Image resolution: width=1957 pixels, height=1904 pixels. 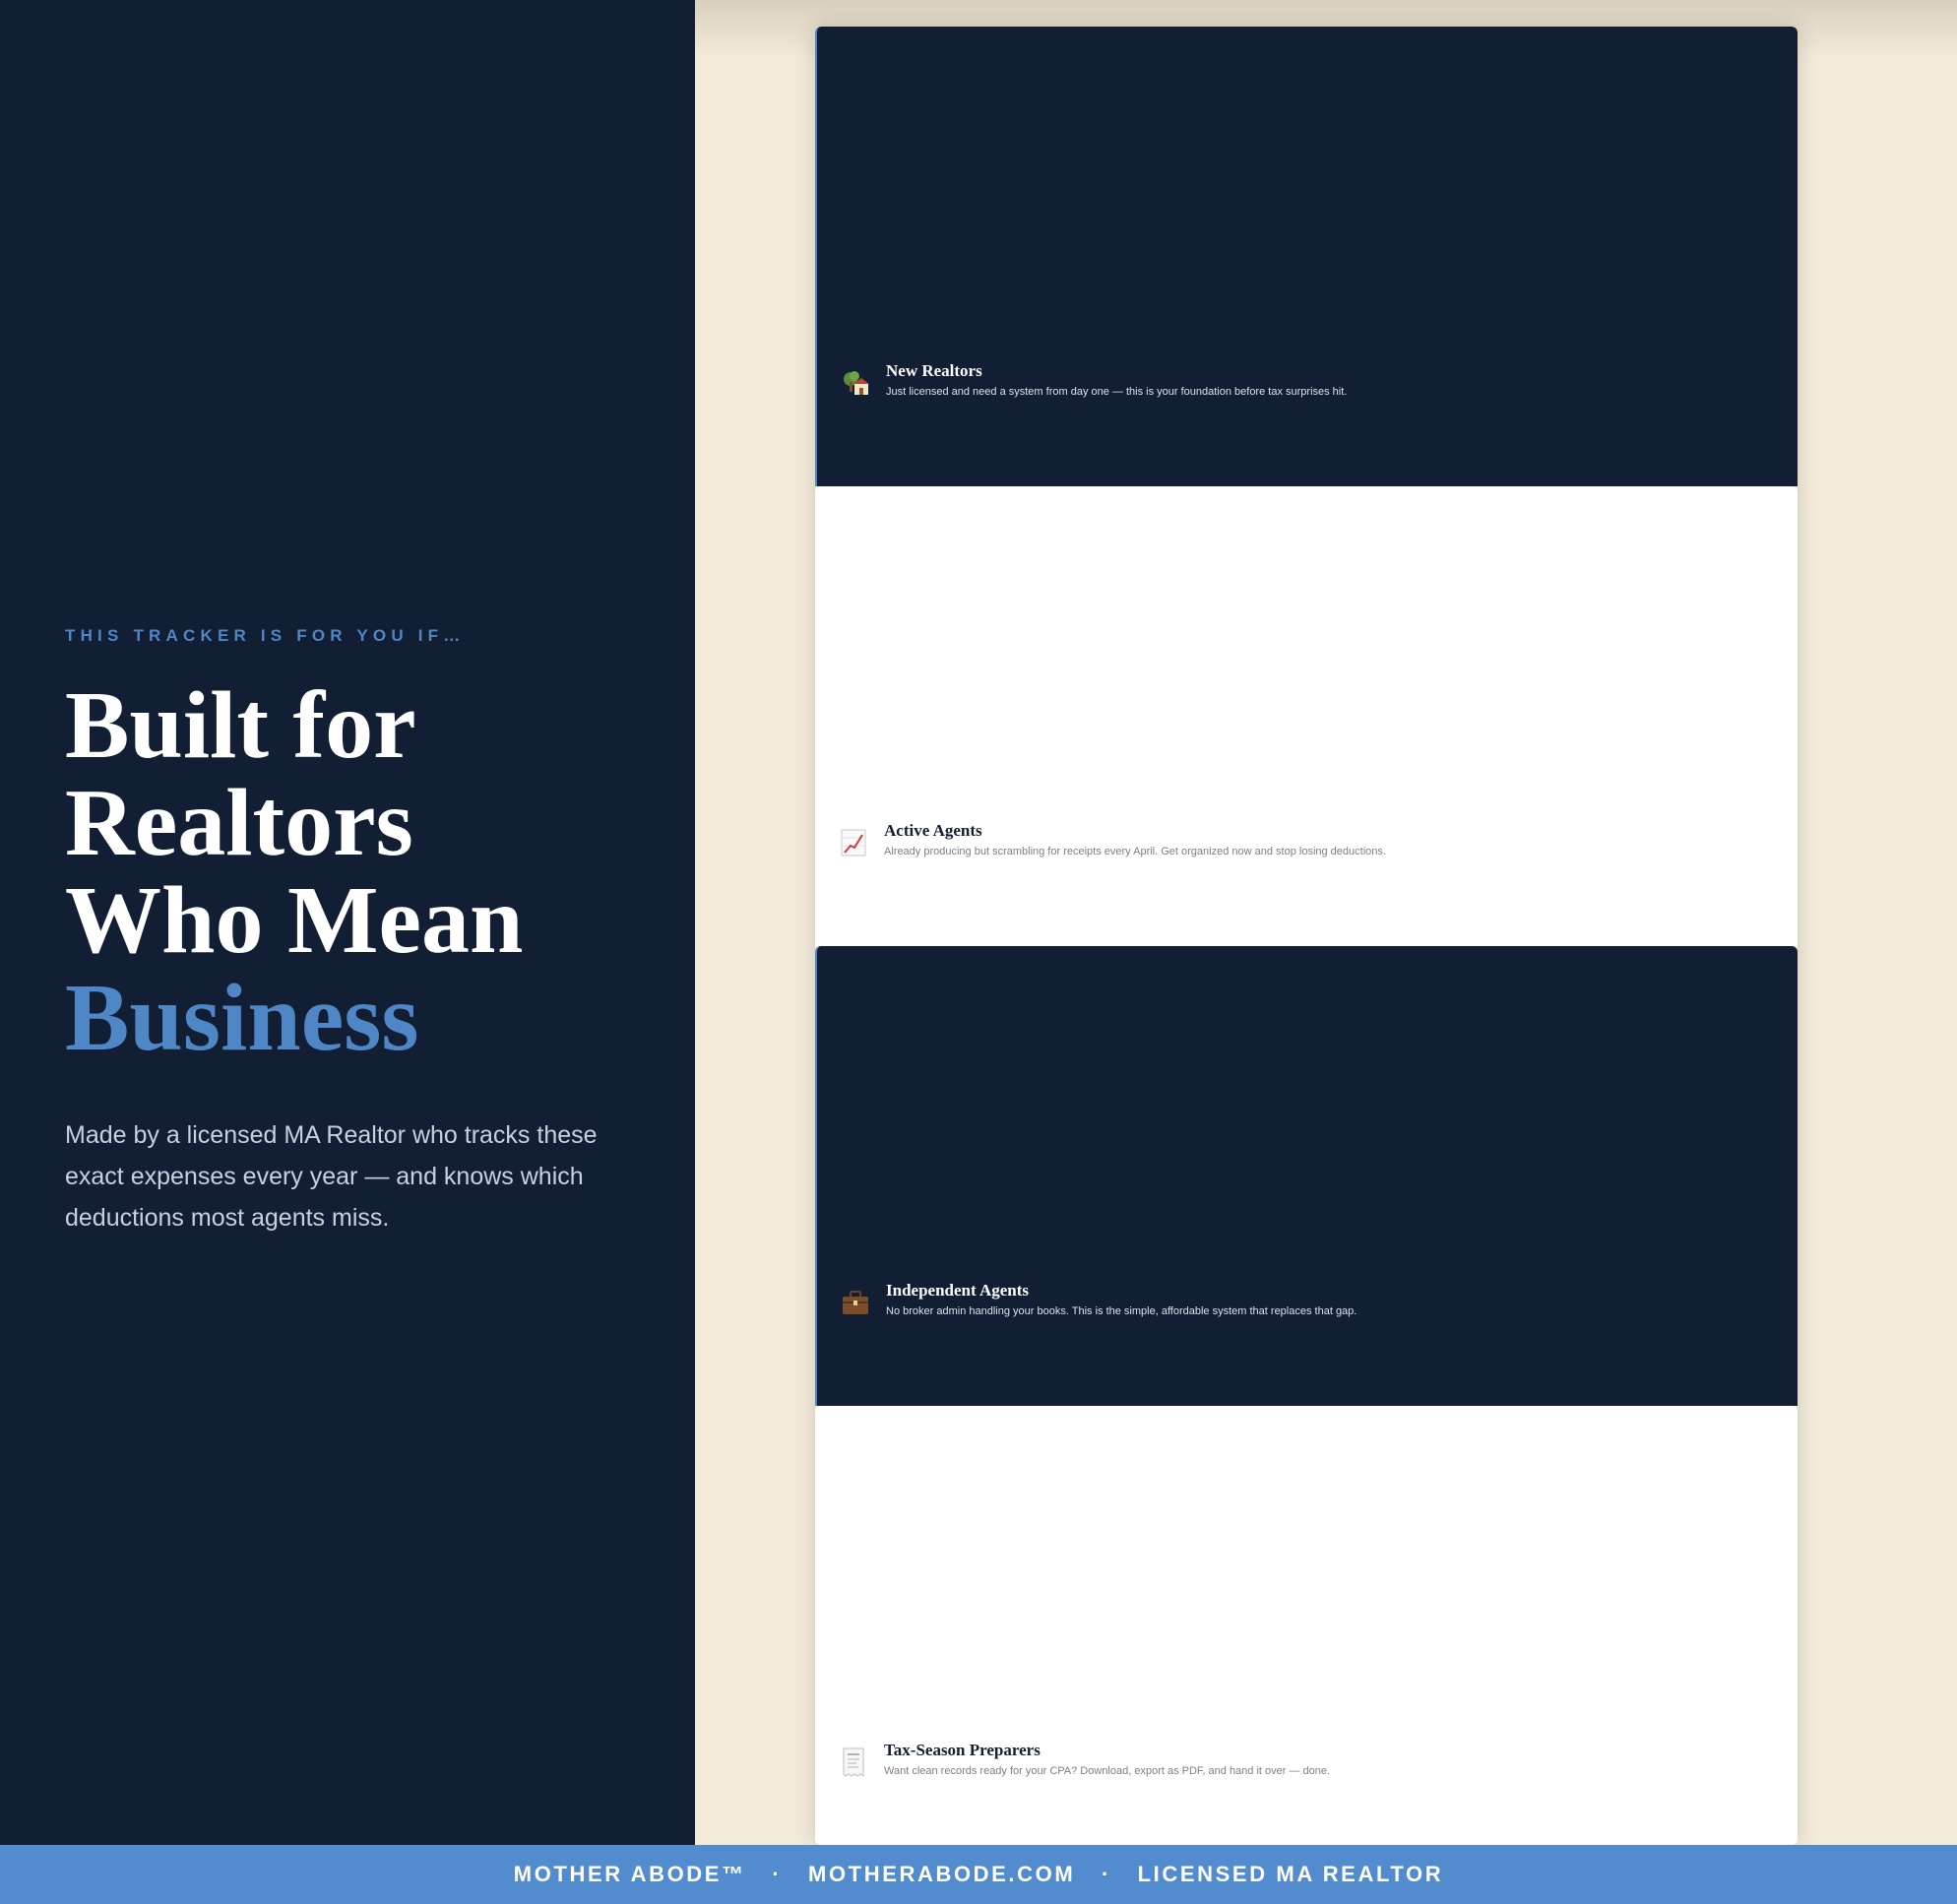 What do you see at coordinates (933, 830) in the screenshot?
I see `card-title: Active Agents` at bounding box center [933, 830].